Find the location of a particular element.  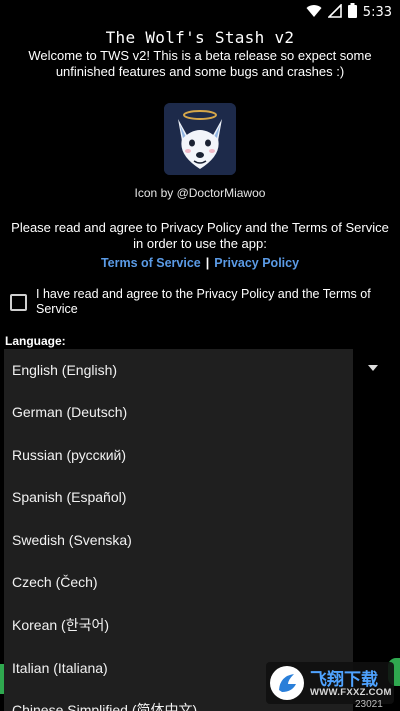

watermark-logo-icon is located at coordinates (287, 683).